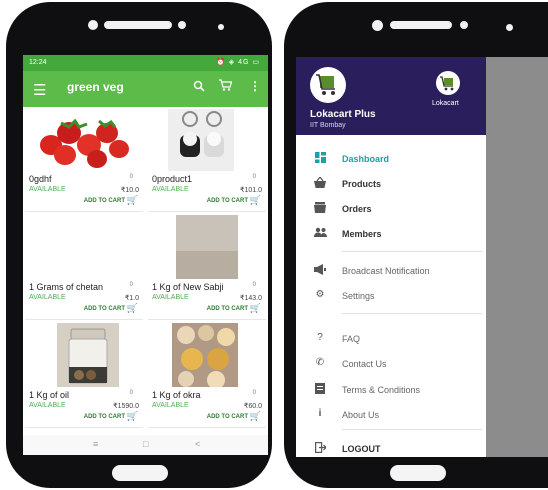 The height and width of the screenshot is (490, 548). I want to click on drawer-header: Lokacart Lokacart Plus IIT Bombay, so click(391, 96).